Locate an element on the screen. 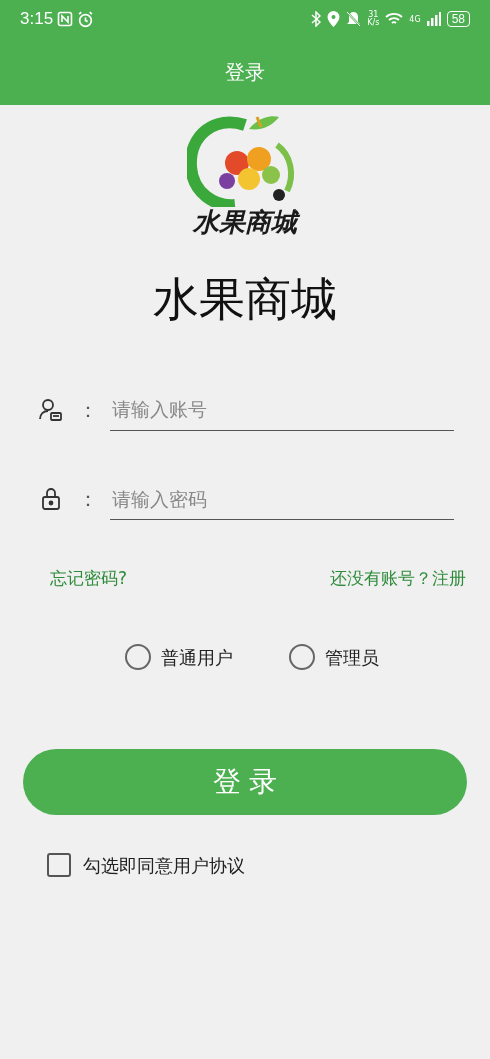  radio-label: 普通用户 is located at coordinates (197, 657).